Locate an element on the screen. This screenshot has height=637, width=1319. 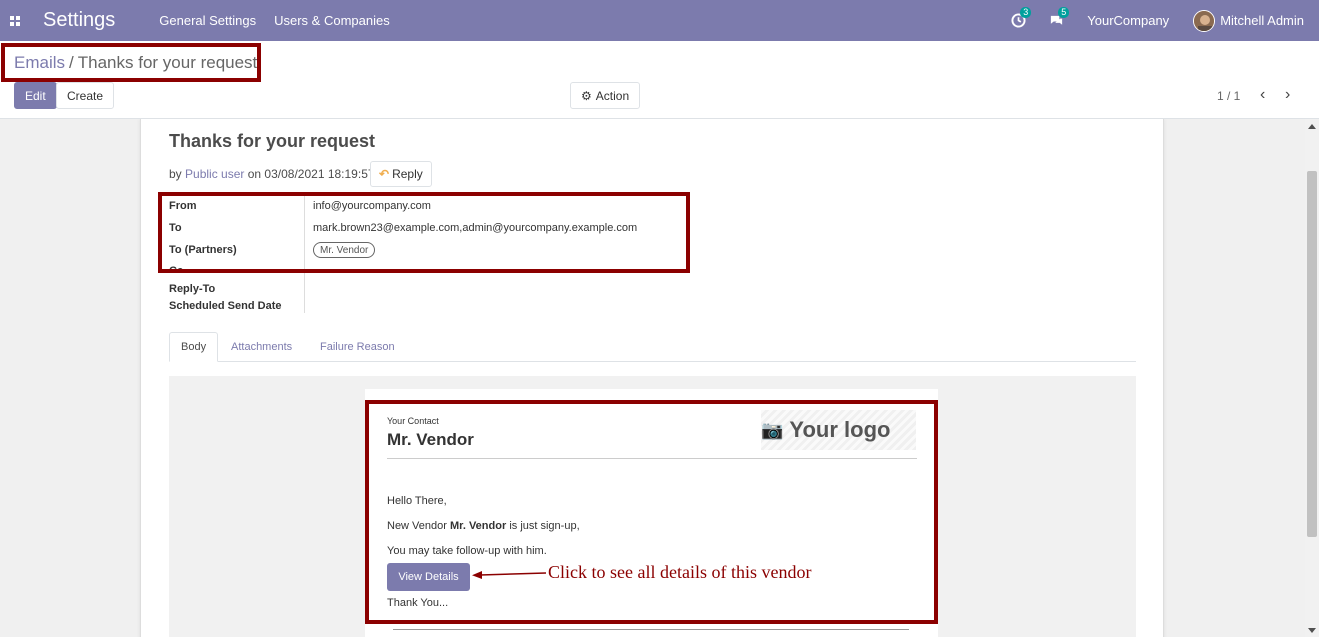
breadcrumb-highlight-box is located at coordinates (131, 62).